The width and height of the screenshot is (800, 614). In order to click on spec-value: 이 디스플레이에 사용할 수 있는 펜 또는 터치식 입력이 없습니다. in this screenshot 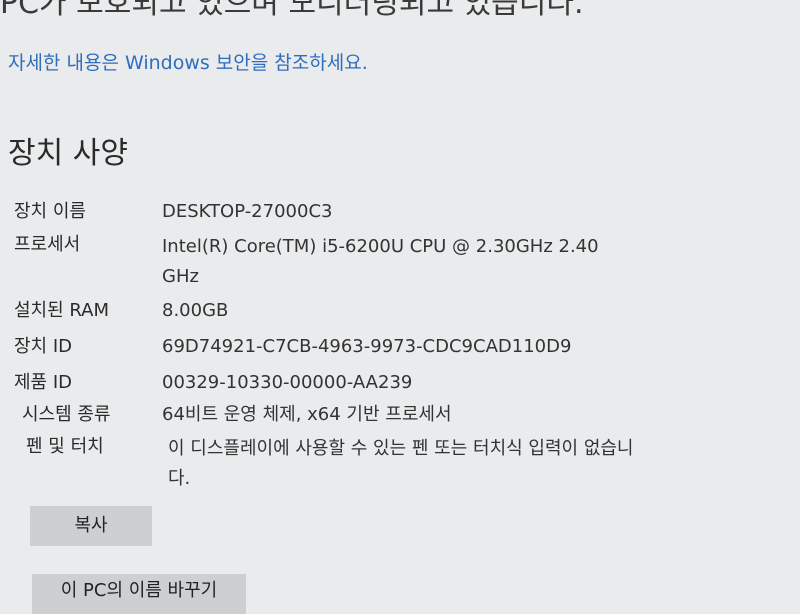, I will do `click(401, 463)`.